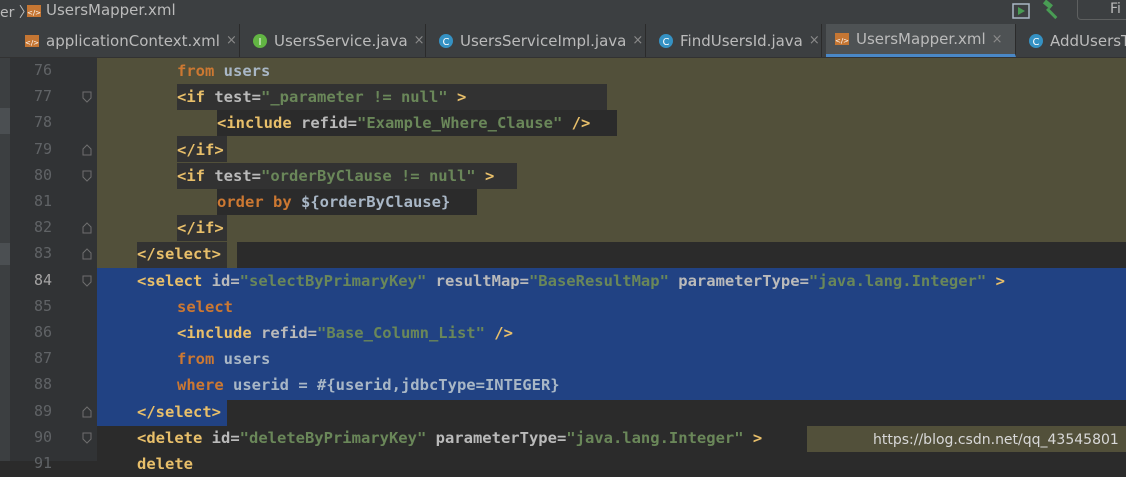 This screenshot has width=1126, height=477. I want to click on find-label: Fi, so click(1115, 9).